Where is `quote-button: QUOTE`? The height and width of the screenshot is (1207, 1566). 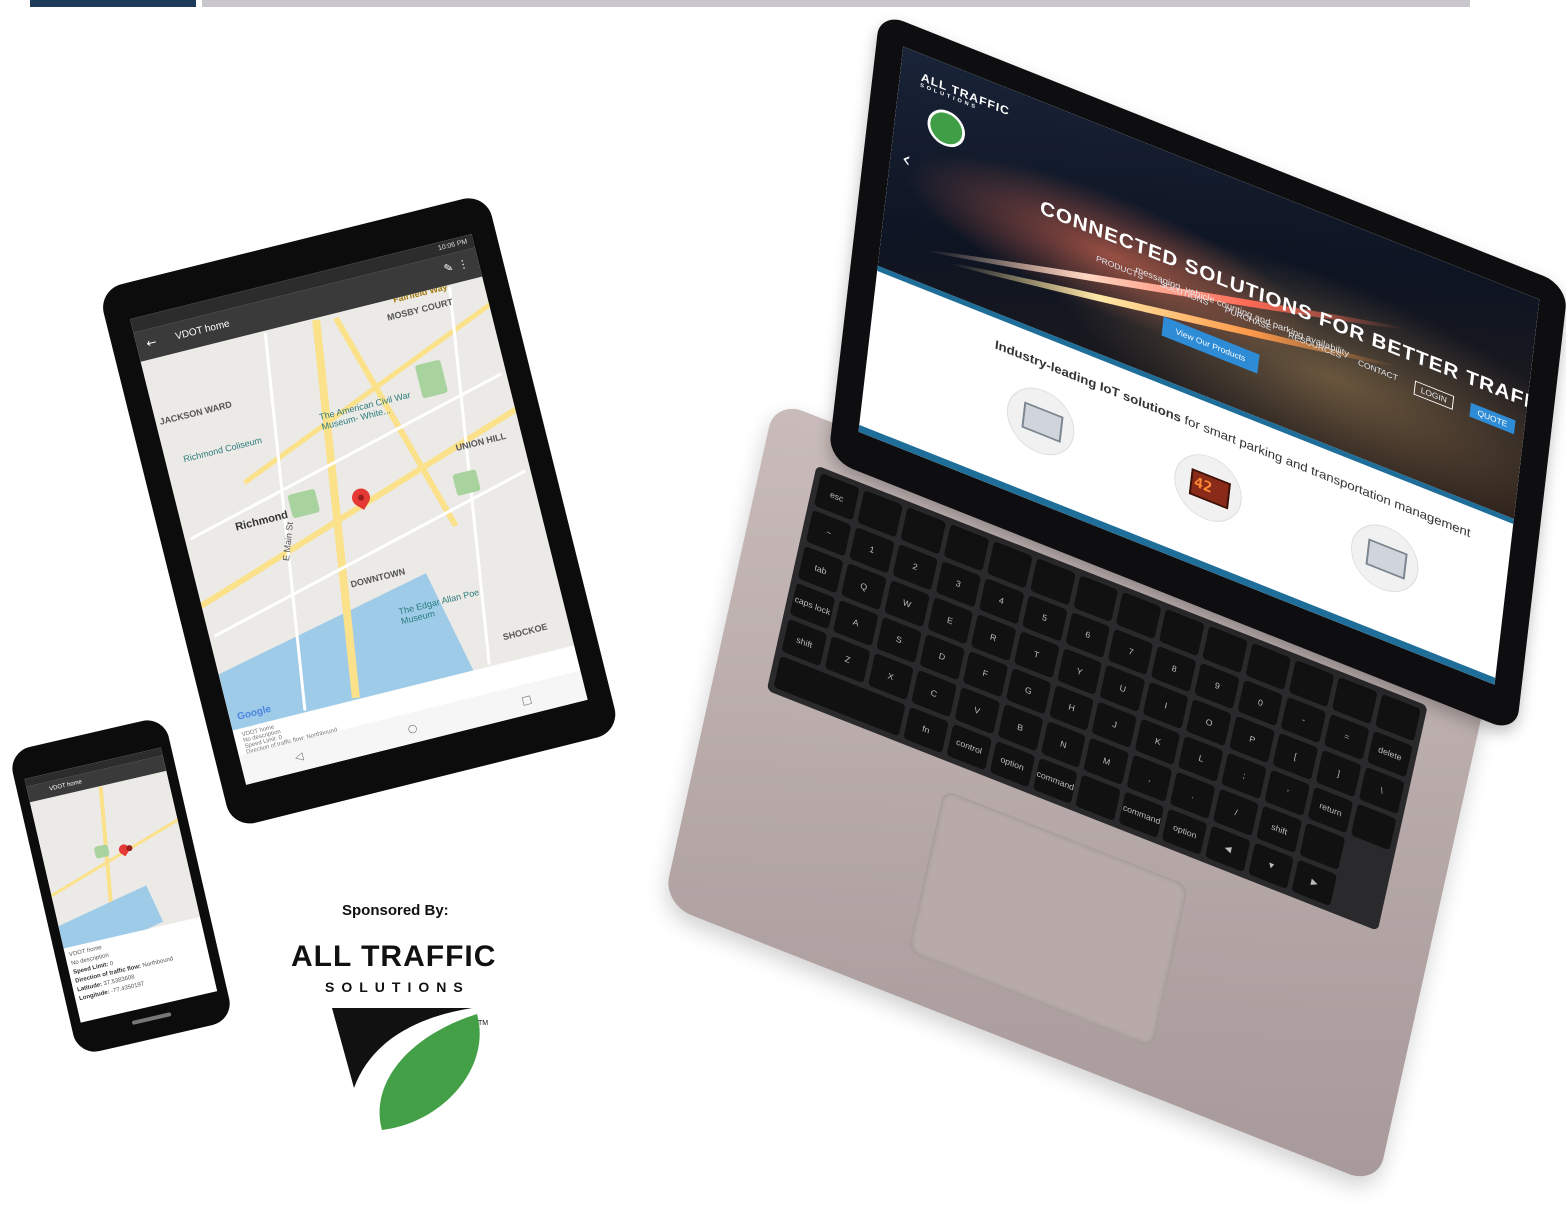
quote-button: QUOTE is located at coordinates (1492, 418).